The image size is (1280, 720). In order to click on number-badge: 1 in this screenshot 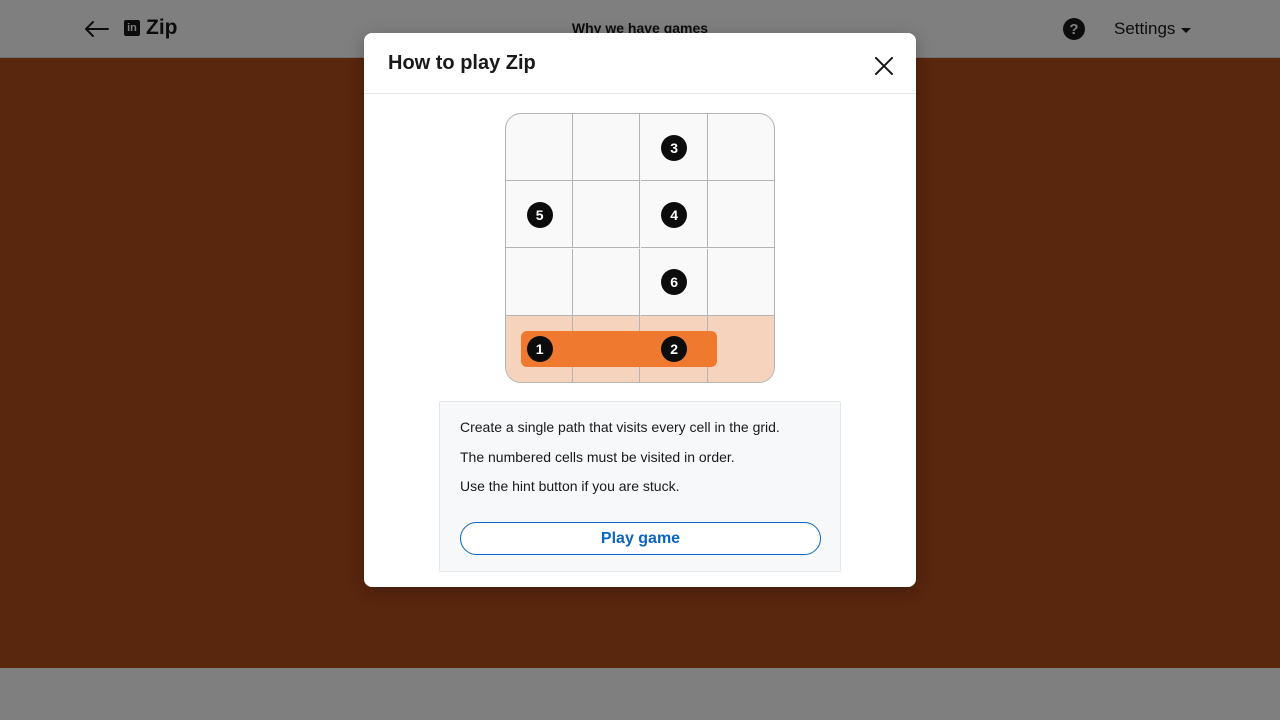, I will do `click(539, 349)`.